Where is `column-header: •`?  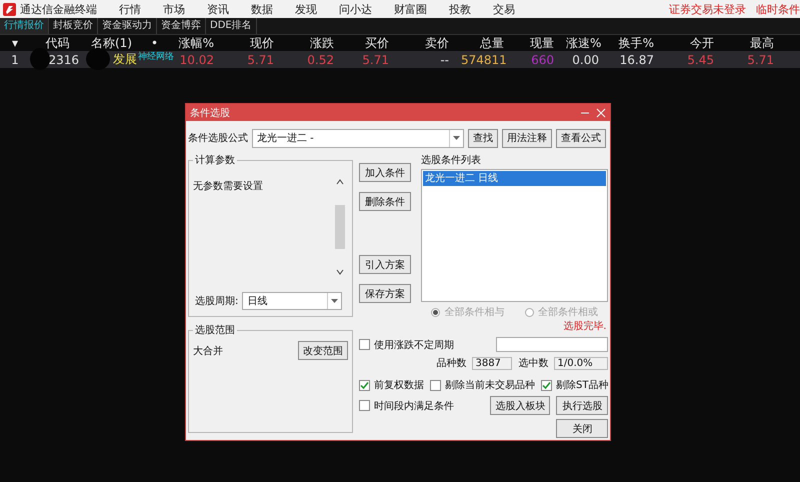
column-header: • is located at coordinates (155, 43).